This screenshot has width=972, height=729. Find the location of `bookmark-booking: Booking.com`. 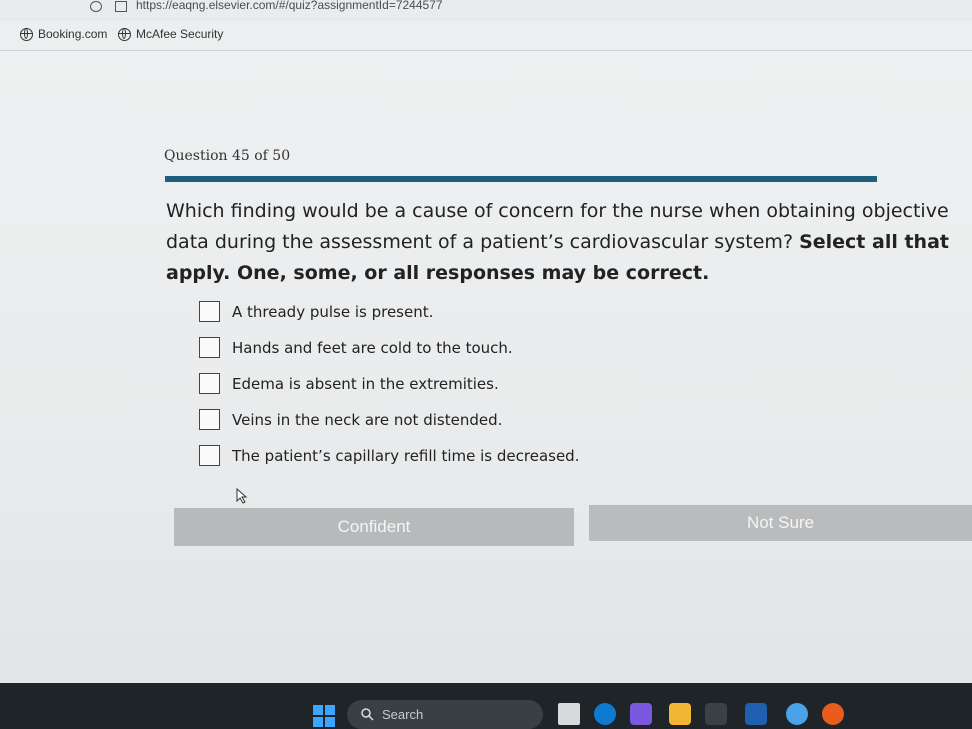

bookmark-booking: Booking.com is located at coordinates (63, 34).